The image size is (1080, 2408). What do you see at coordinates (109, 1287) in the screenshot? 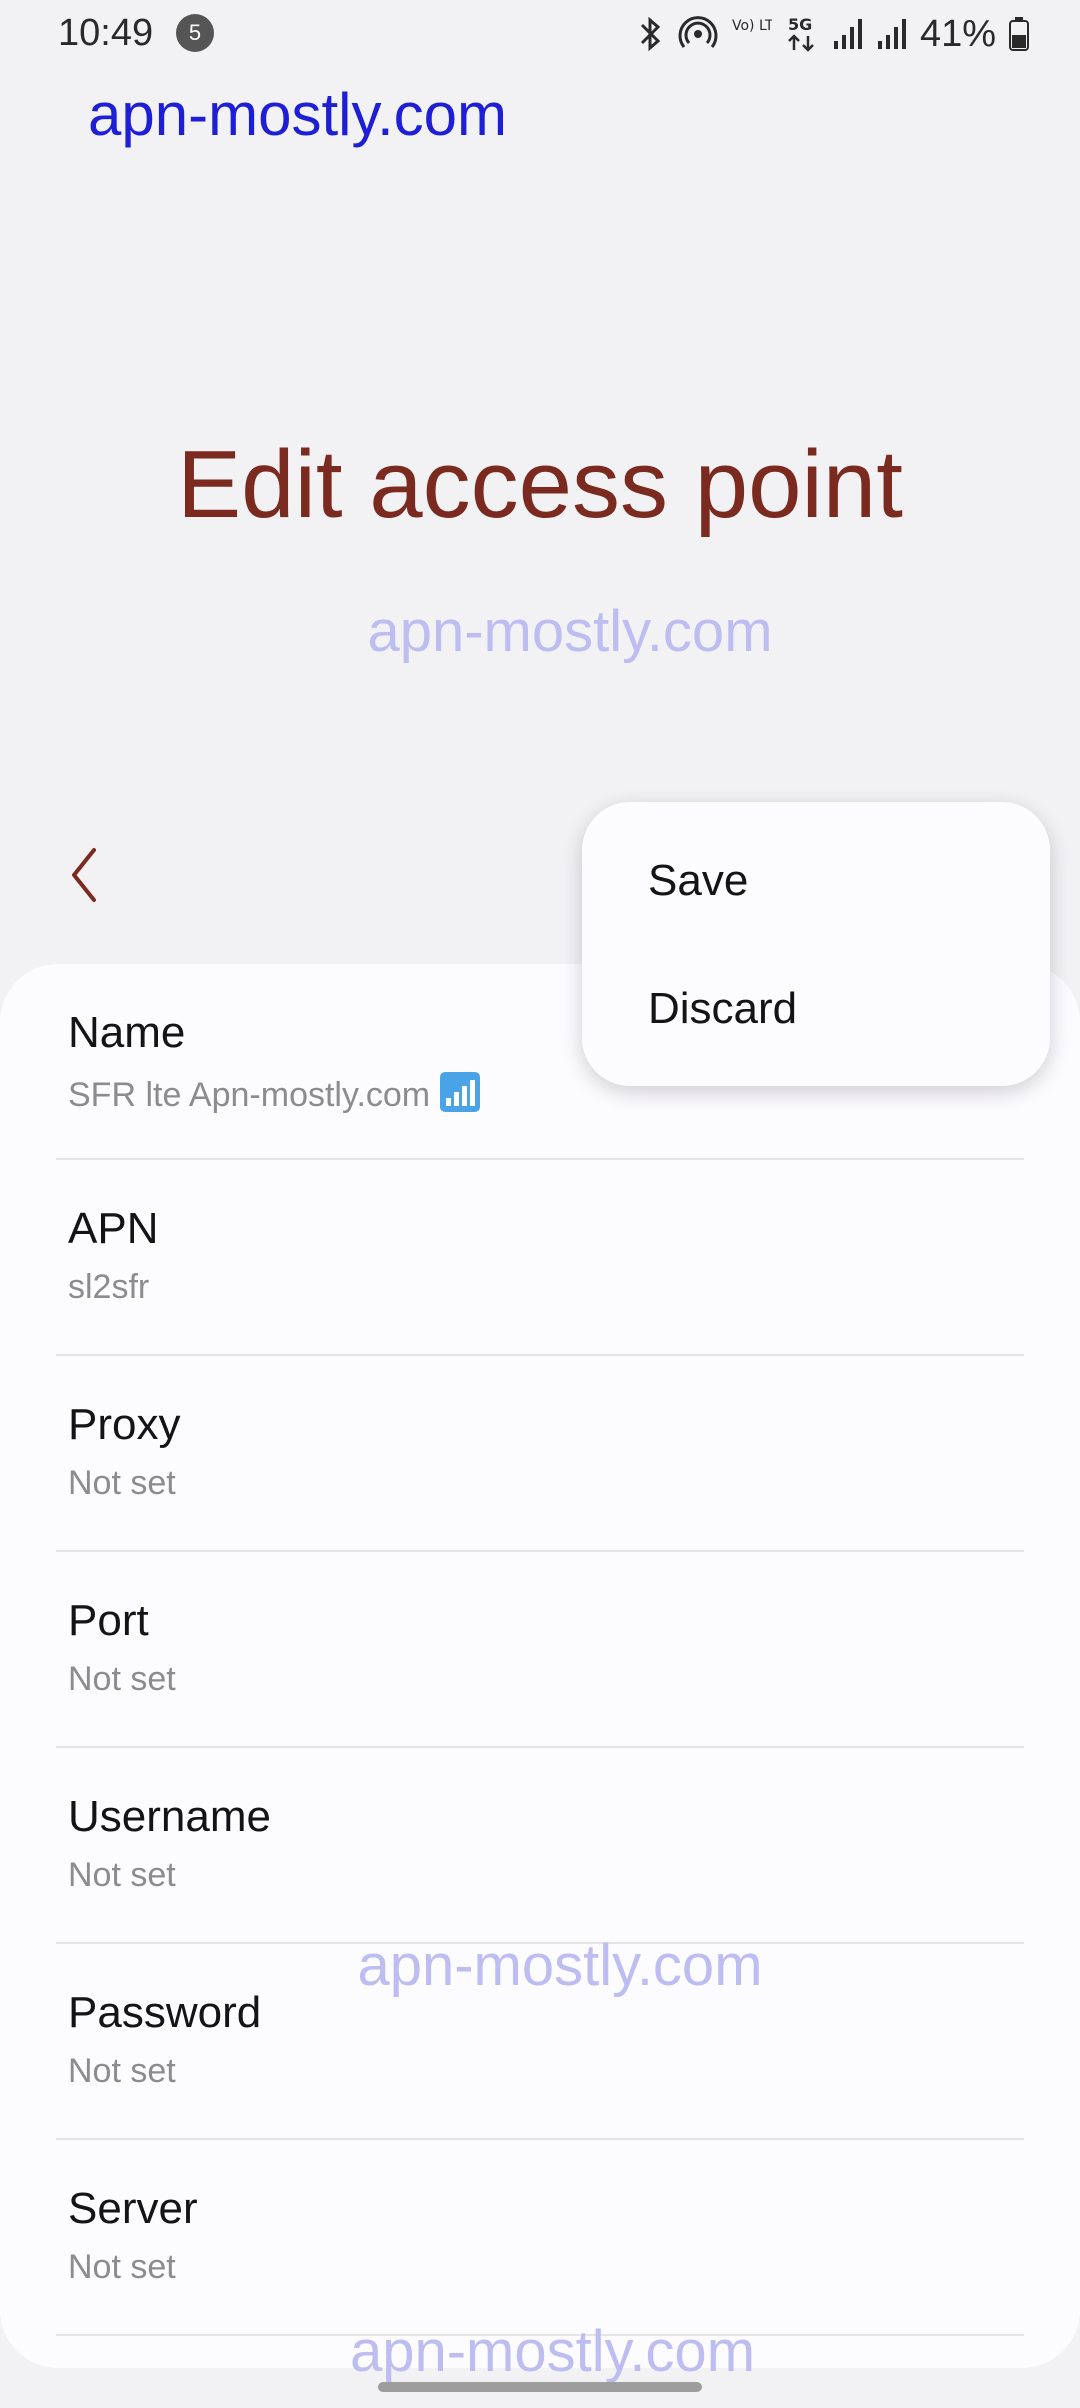
I see `setting-value: sl2sfr` at bounding box center [109, 1287].